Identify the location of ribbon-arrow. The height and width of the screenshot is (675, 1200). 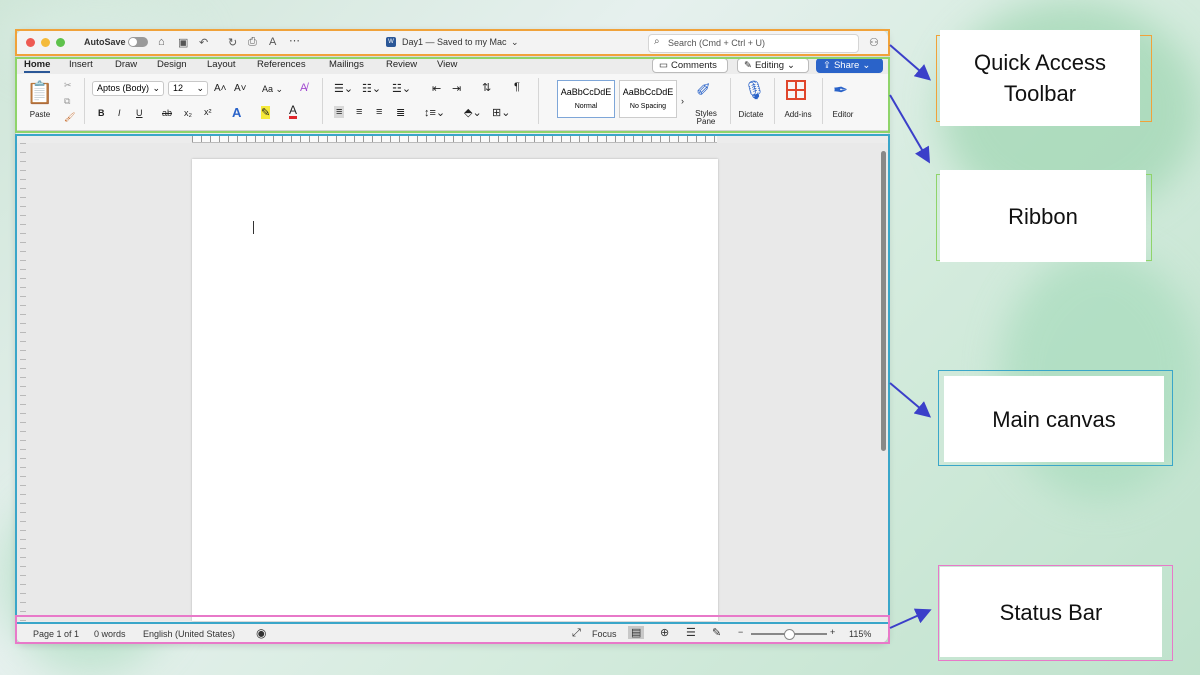
(910, 129).